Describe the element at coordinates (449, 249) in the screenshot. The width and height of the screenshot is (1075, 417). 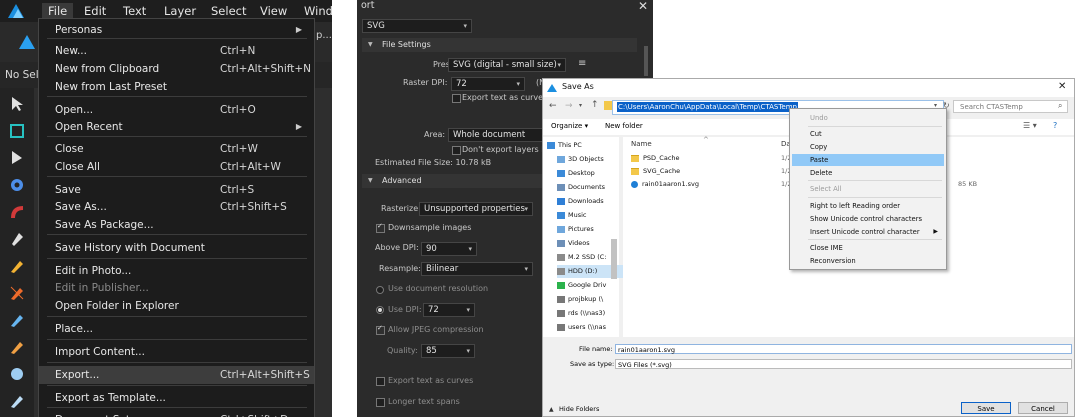
I see `above-dpi-input: 90 ▾` at that location.